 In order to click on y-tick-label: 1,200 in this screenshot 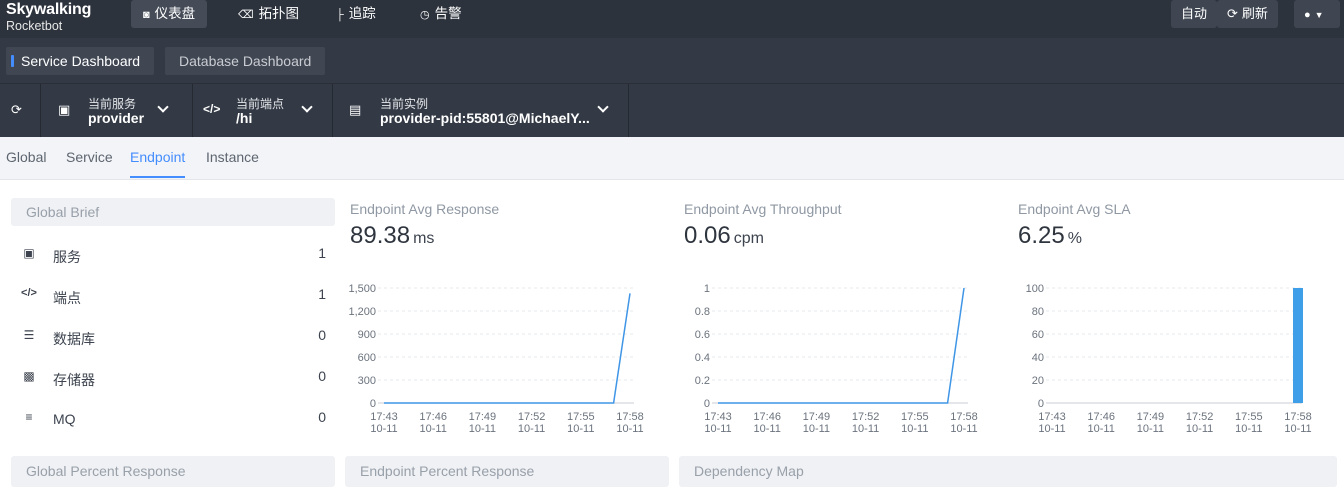, I will do `click(362, 312)`.